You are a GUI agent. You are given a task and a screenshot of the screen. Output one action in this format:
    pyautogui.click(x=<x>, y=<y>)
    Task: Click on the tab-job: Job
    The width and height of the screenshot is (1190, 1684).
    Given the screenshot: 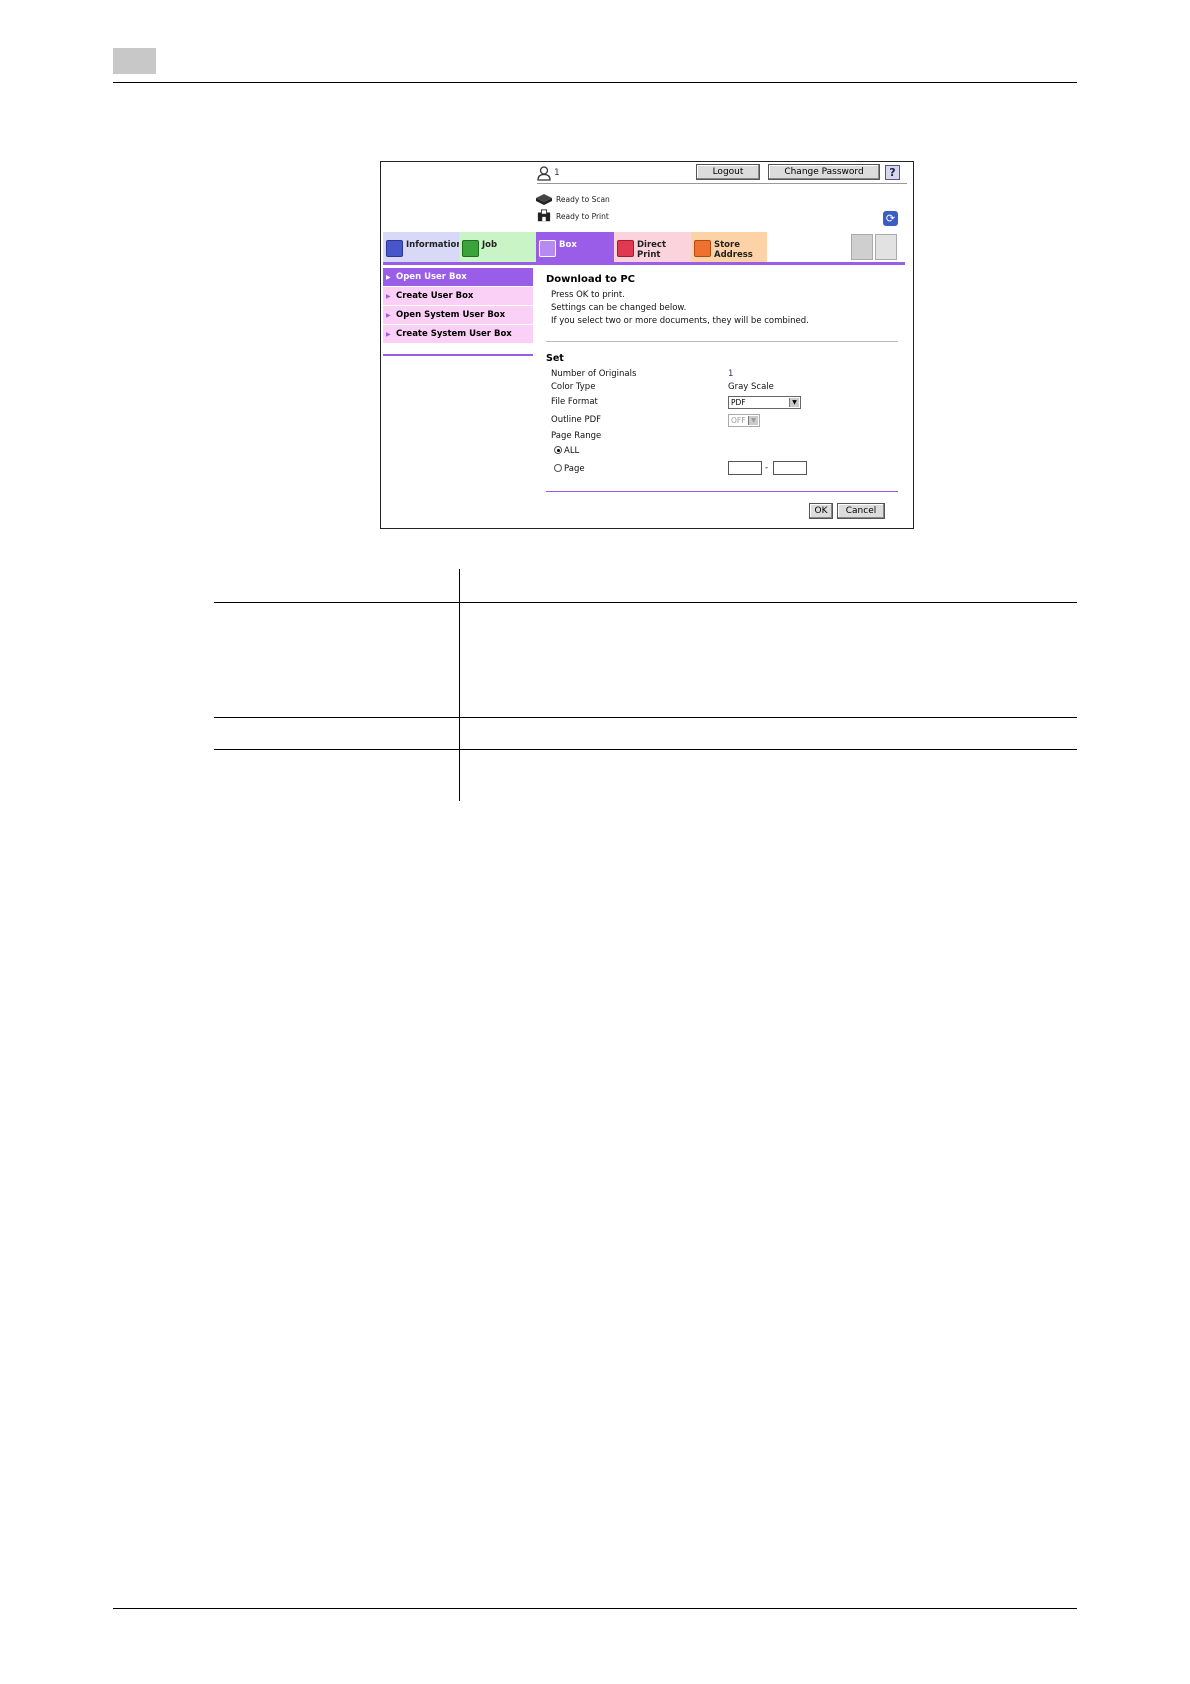 What is the action you would take?
    pyautogui.click(x=497, y=247)
    